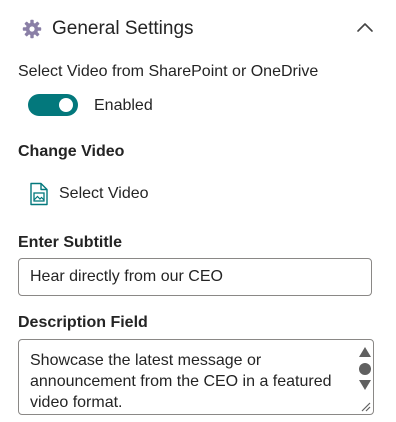 The width and height of the screenshot is (396, 422). What do you see at coordinates (198, 29) in the screenshot?
I see `general-settings-header: General Settings` at bounding box center [198, 29].